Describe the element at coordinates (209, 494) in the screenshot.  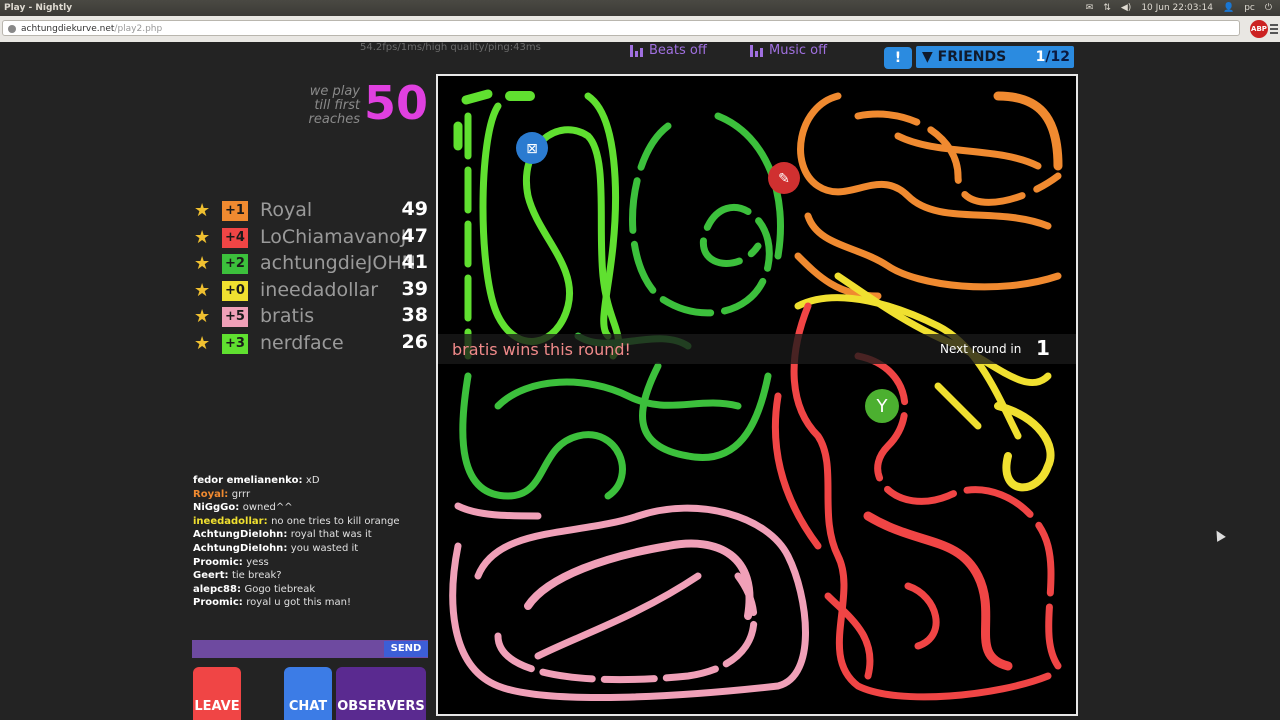
I see `chat-user: Royal` at that location.